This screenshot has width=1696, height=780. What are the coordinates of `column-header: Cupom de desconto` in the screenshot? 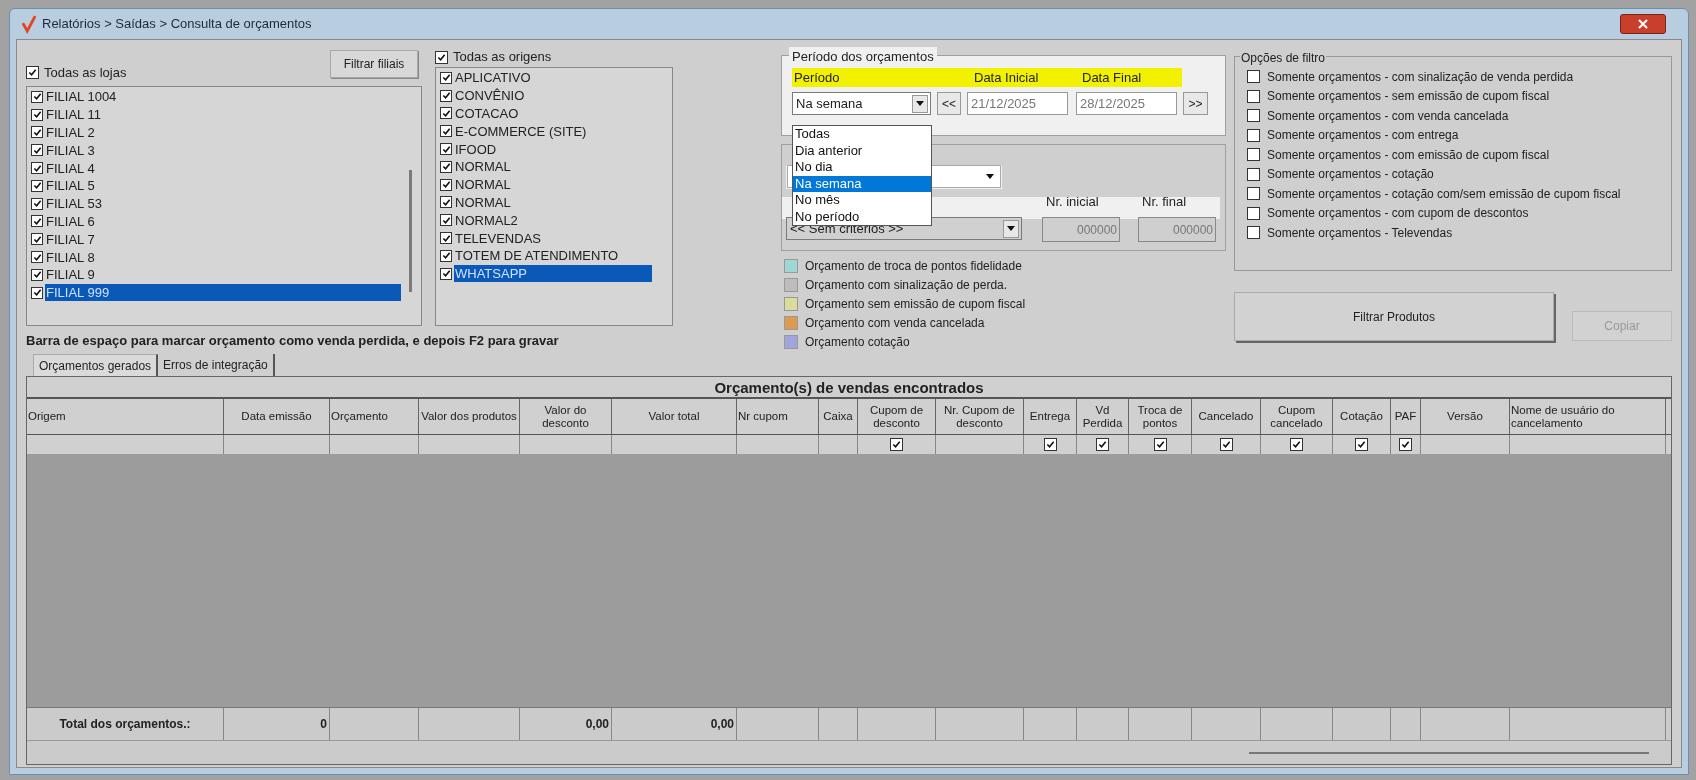 It's located at (897, 416).